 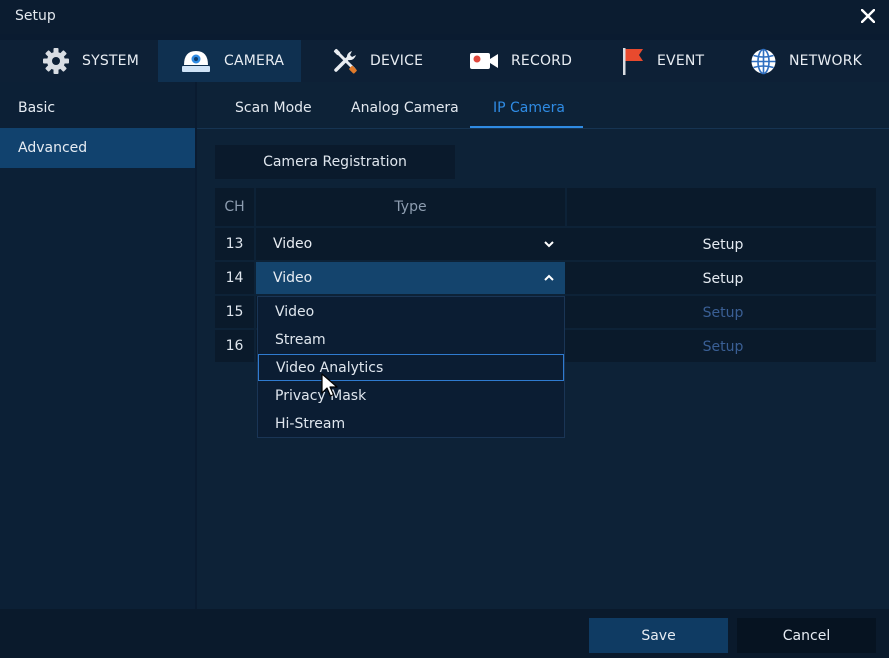 I want to click on sidebar-item-basic: Basic, so click(x=97, y=108).